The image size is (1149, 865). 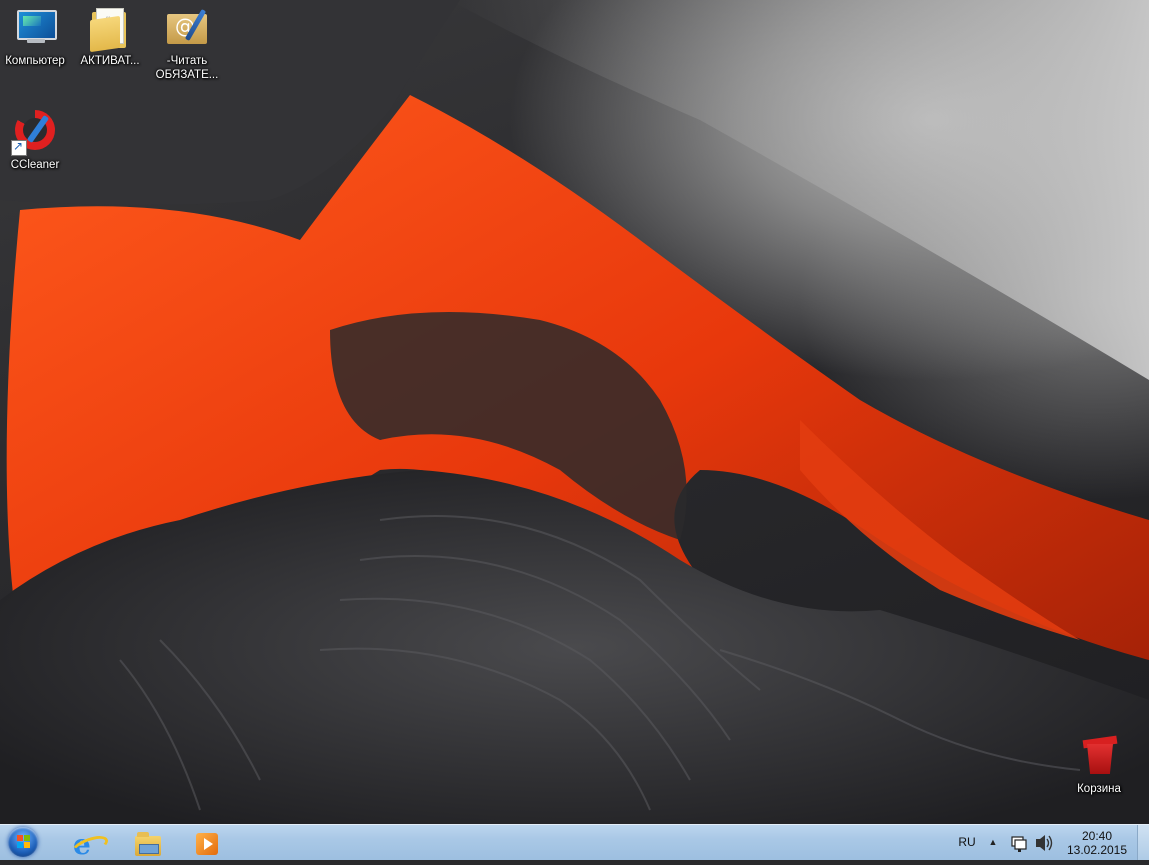 I want to click on desktop-icon-ccleaner: CCleaner, so click(x=36, y=140).